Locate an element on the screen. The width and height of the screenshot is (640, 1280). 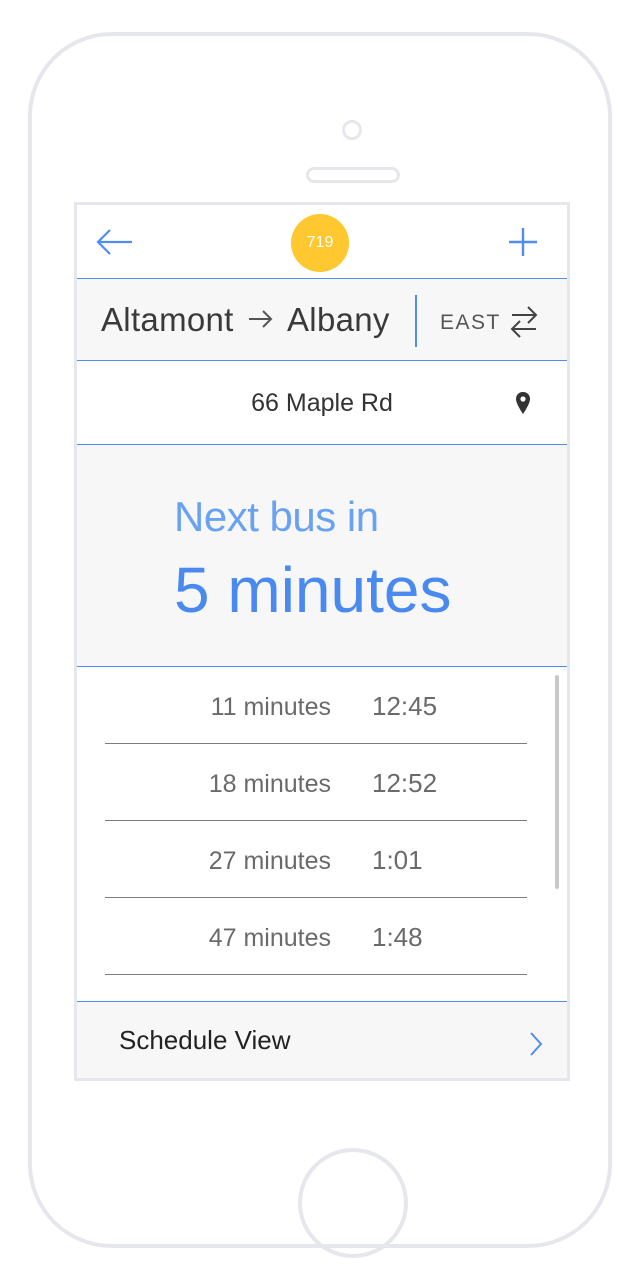
route-origin: Altamont is located at coordinates (167, 319).